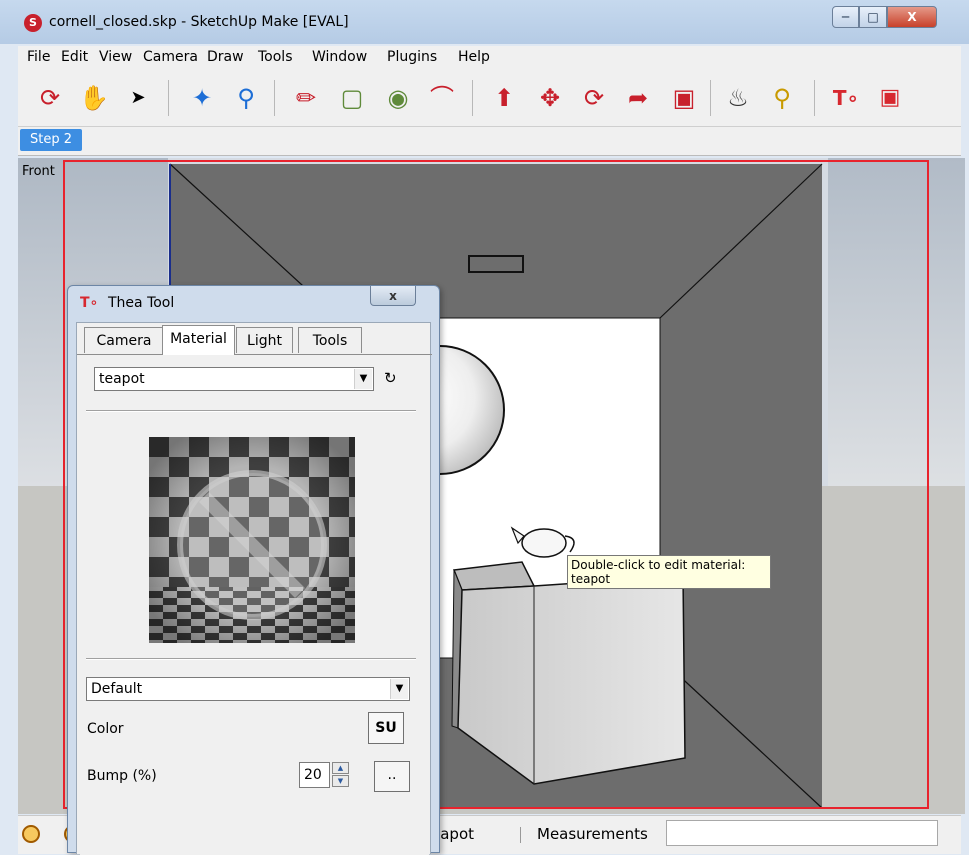 Image resolution: width=969 pixels, height=855 pixels. Describe the element at coordinates (170, 57) in the screenshot. I see `menu-camera: Camera` at that location.